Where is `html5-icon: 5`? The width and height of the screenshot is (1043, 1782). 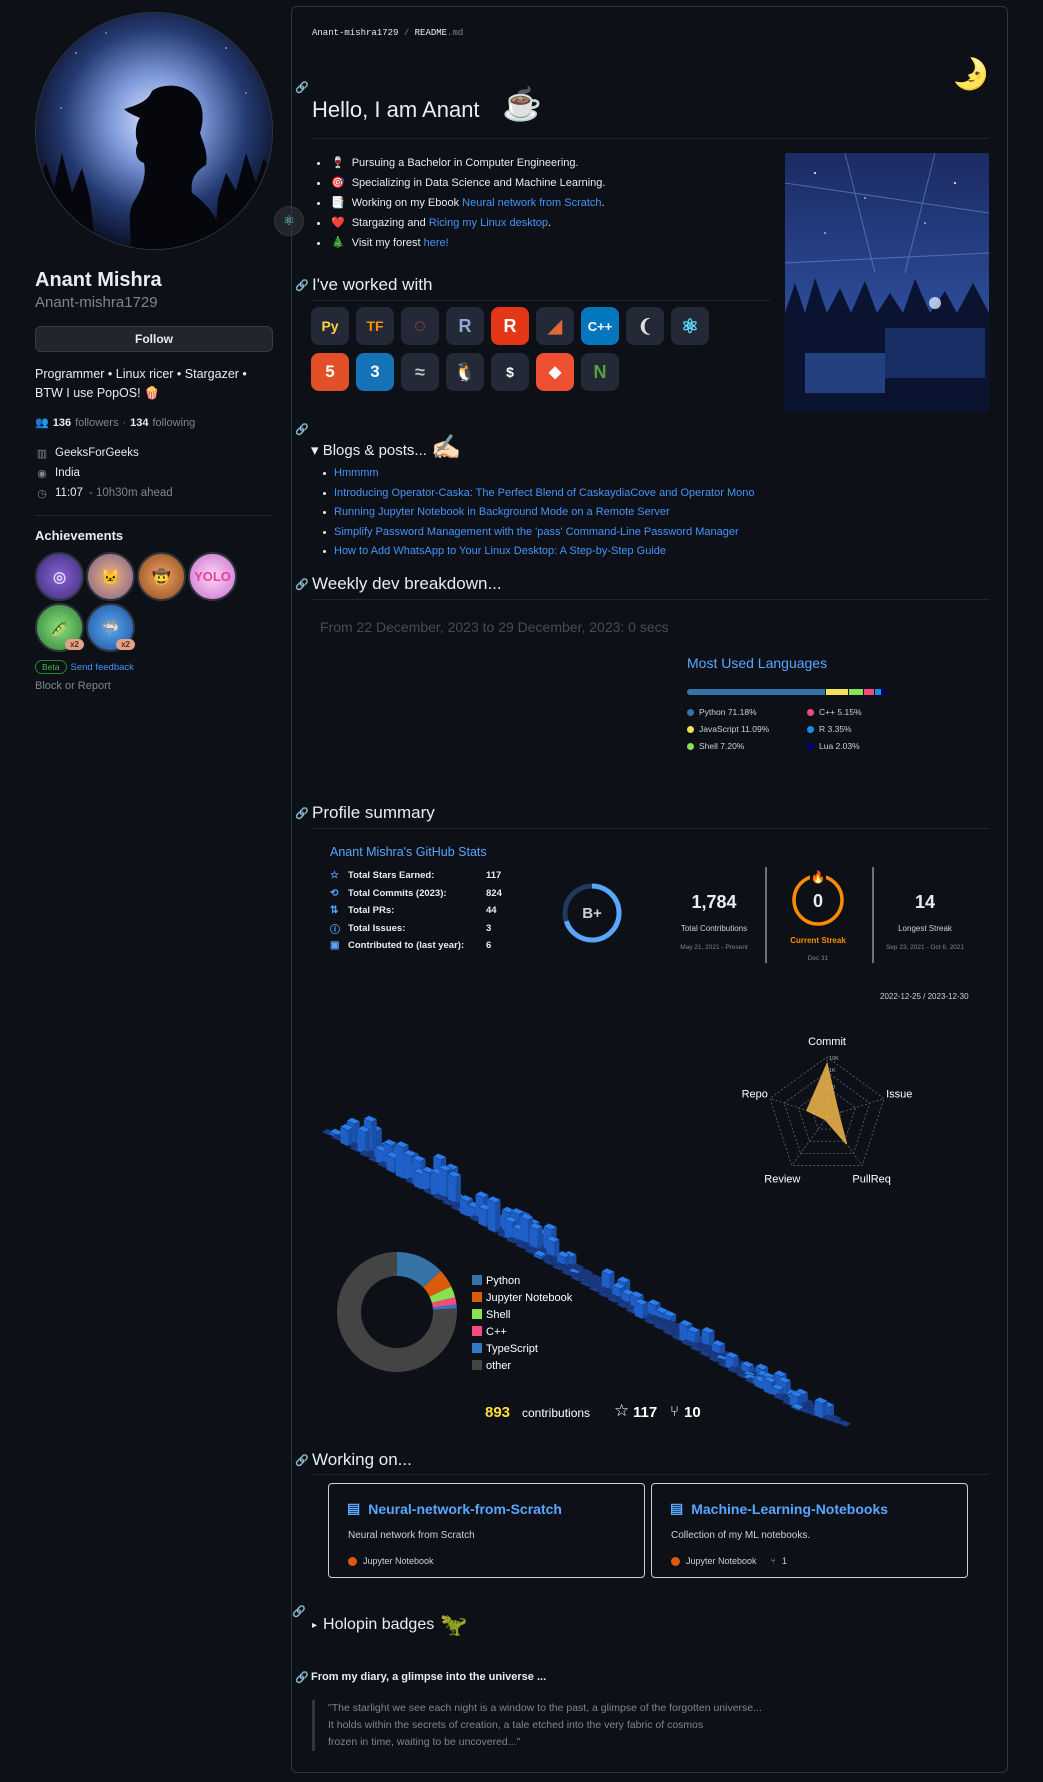 html5-icon: 5 is located at coordinates (330, 372).